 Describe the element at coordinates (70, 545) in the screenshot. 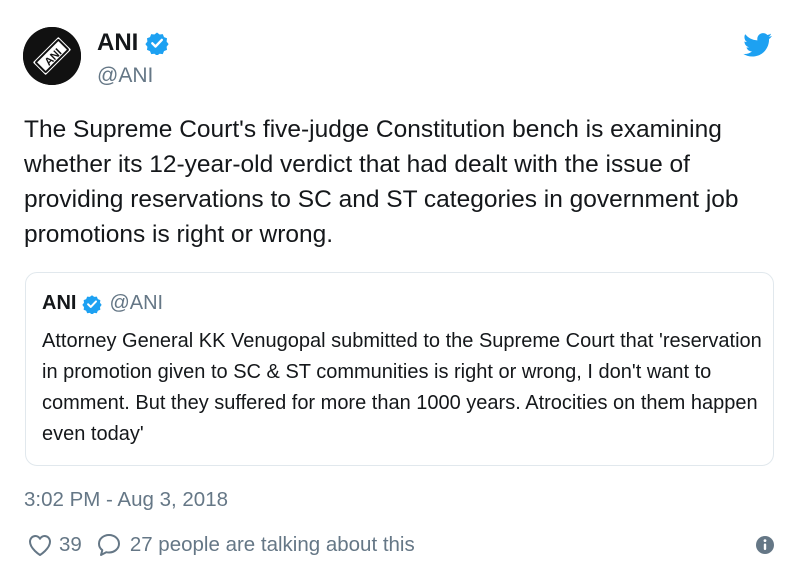

I see `like-count: 39` at that location.